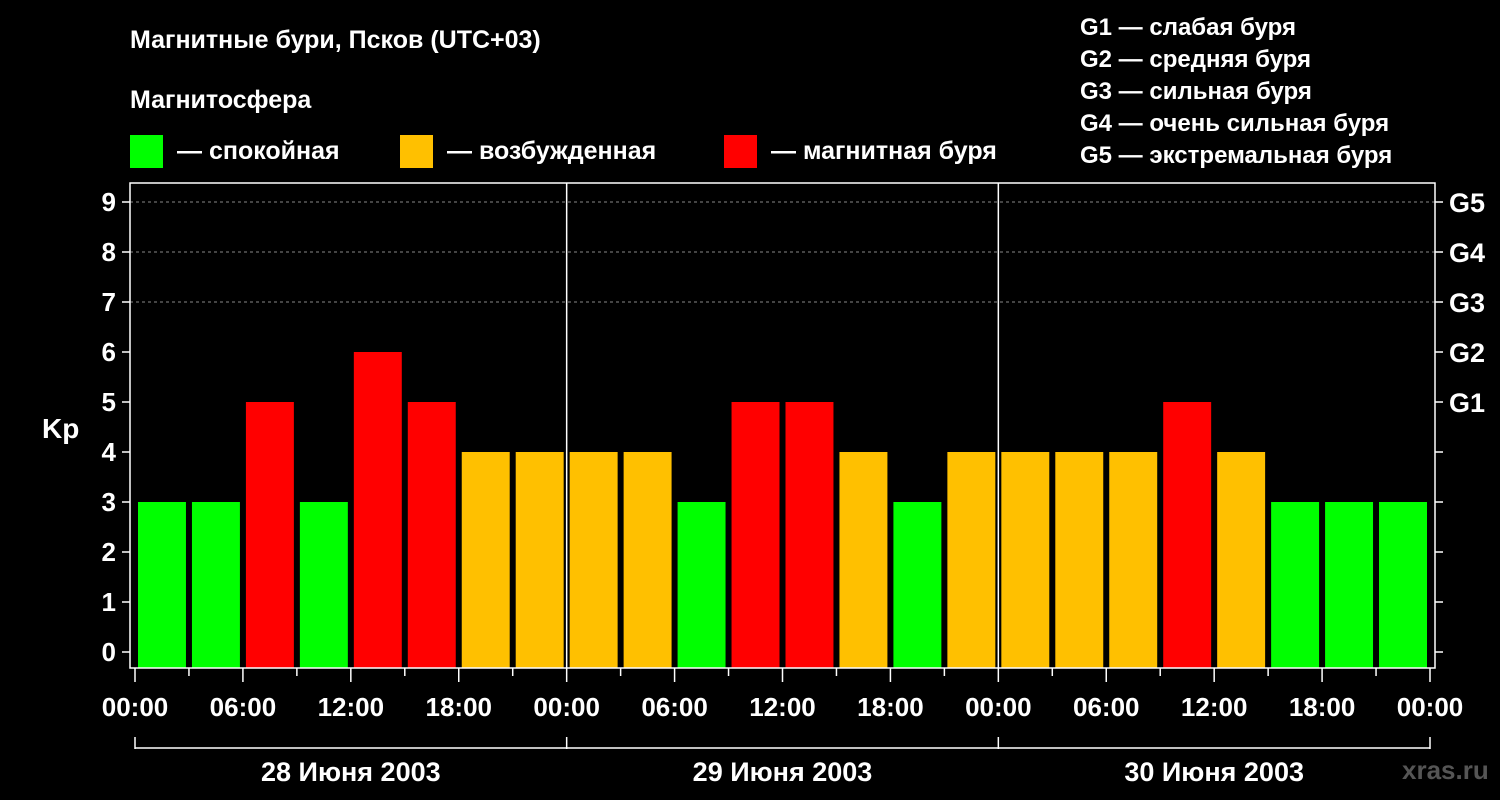 The width and height of the screenshot is (1500, 800). Describe the element at coordinates (109, 652) in the screenshot. I see `y-tick-label-0: 0` at that location.